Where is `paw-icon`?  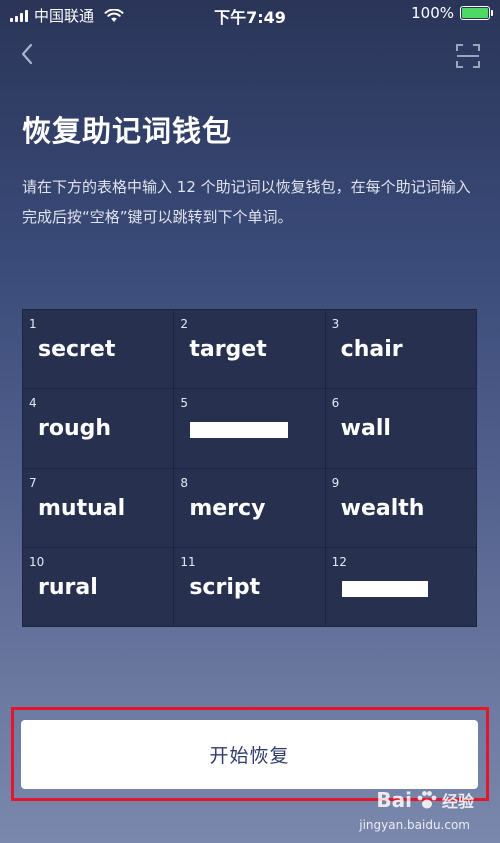 paw-icon is located at coordinates (427, 800).